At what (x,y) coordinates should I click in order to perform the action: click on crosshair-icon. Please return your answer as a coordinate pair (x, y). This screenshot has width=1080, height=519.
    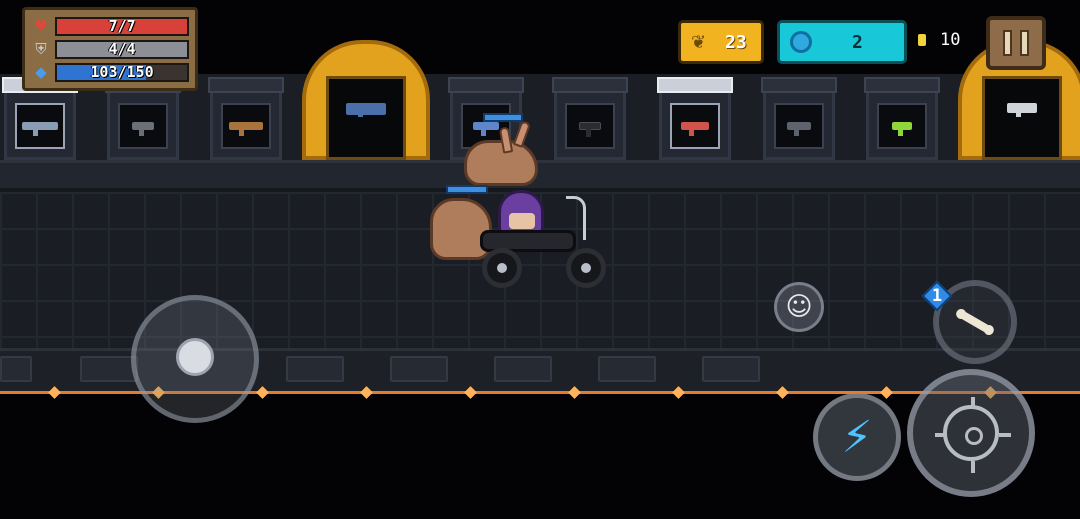
    Looking at the image, I should click on (973, 435).